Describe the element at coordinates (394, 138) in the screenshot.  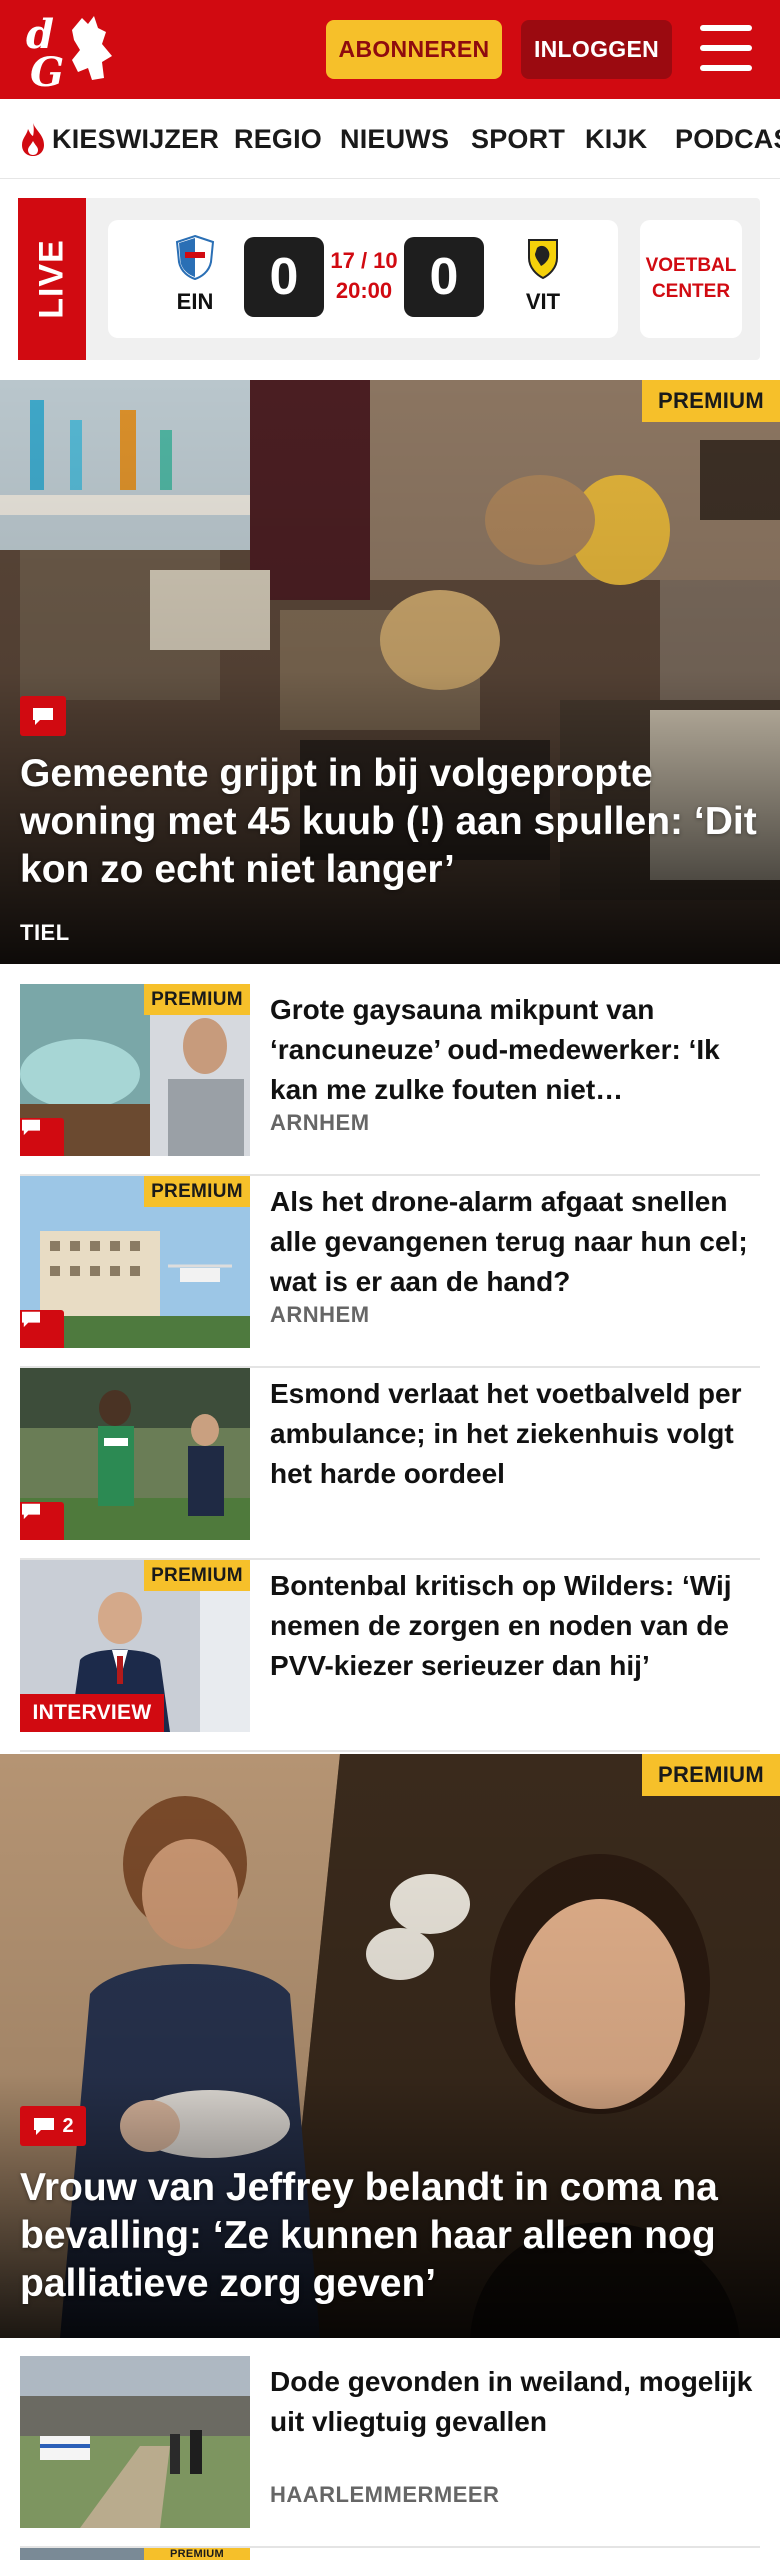
I see `nav-item-nieuws: NIEUWS` at that location.